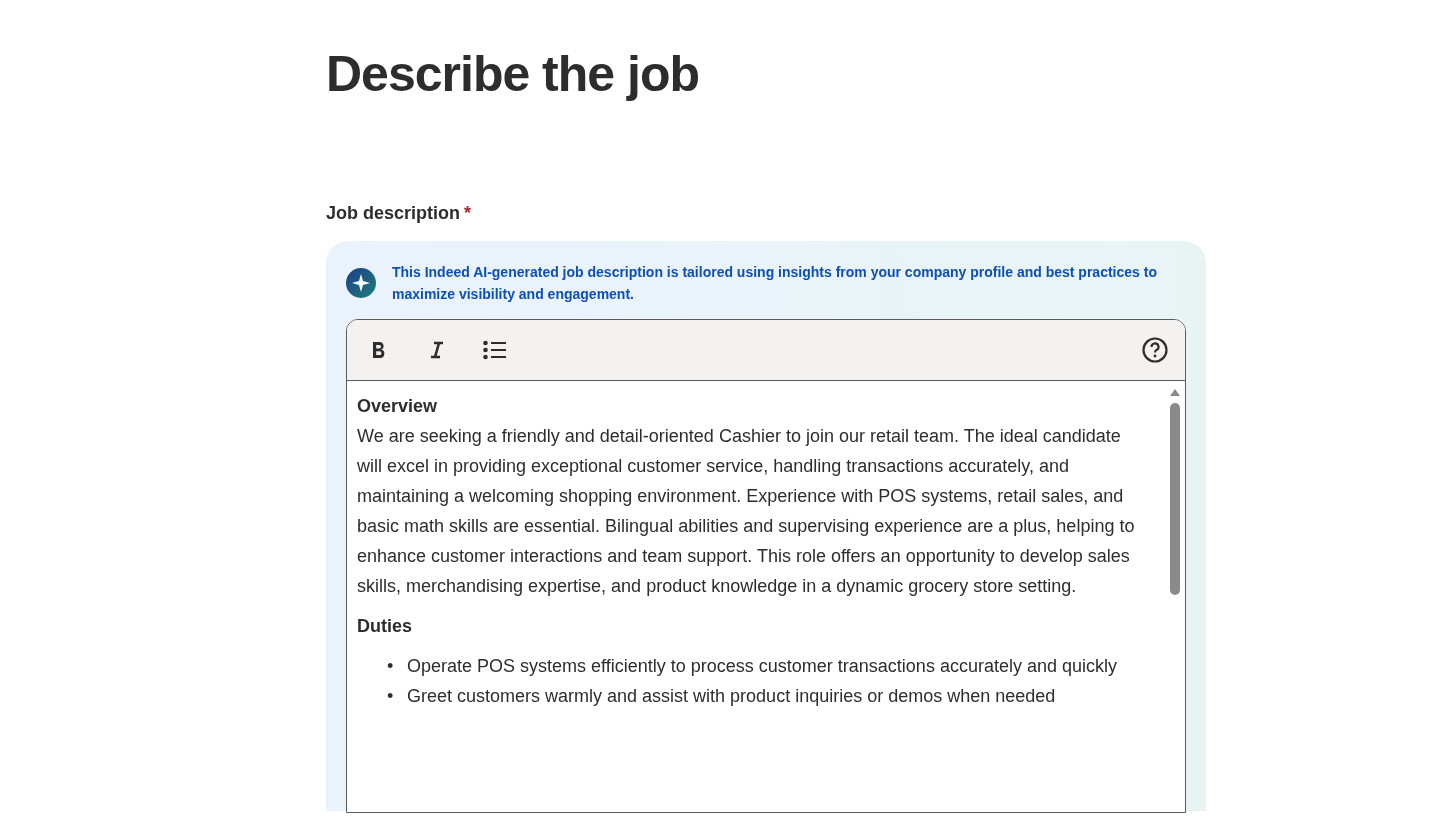 The width and height of the screenshot is (1447, 831). What do you see at coordinates (361, 283) in the screenshot?
I see `sparkle-icon` at bounding box center [361, 283].